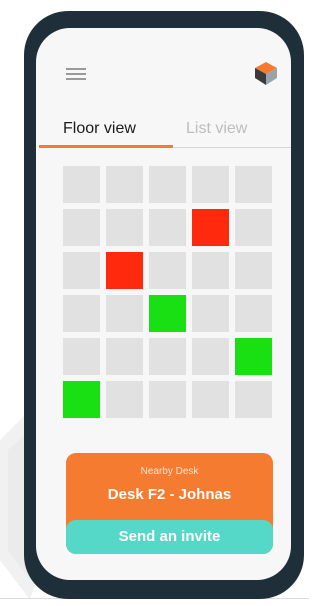  Describe the element at coordinates (169, 494) in the screenshot. I see `card-title: Desk F2 - Johnas` at that location.